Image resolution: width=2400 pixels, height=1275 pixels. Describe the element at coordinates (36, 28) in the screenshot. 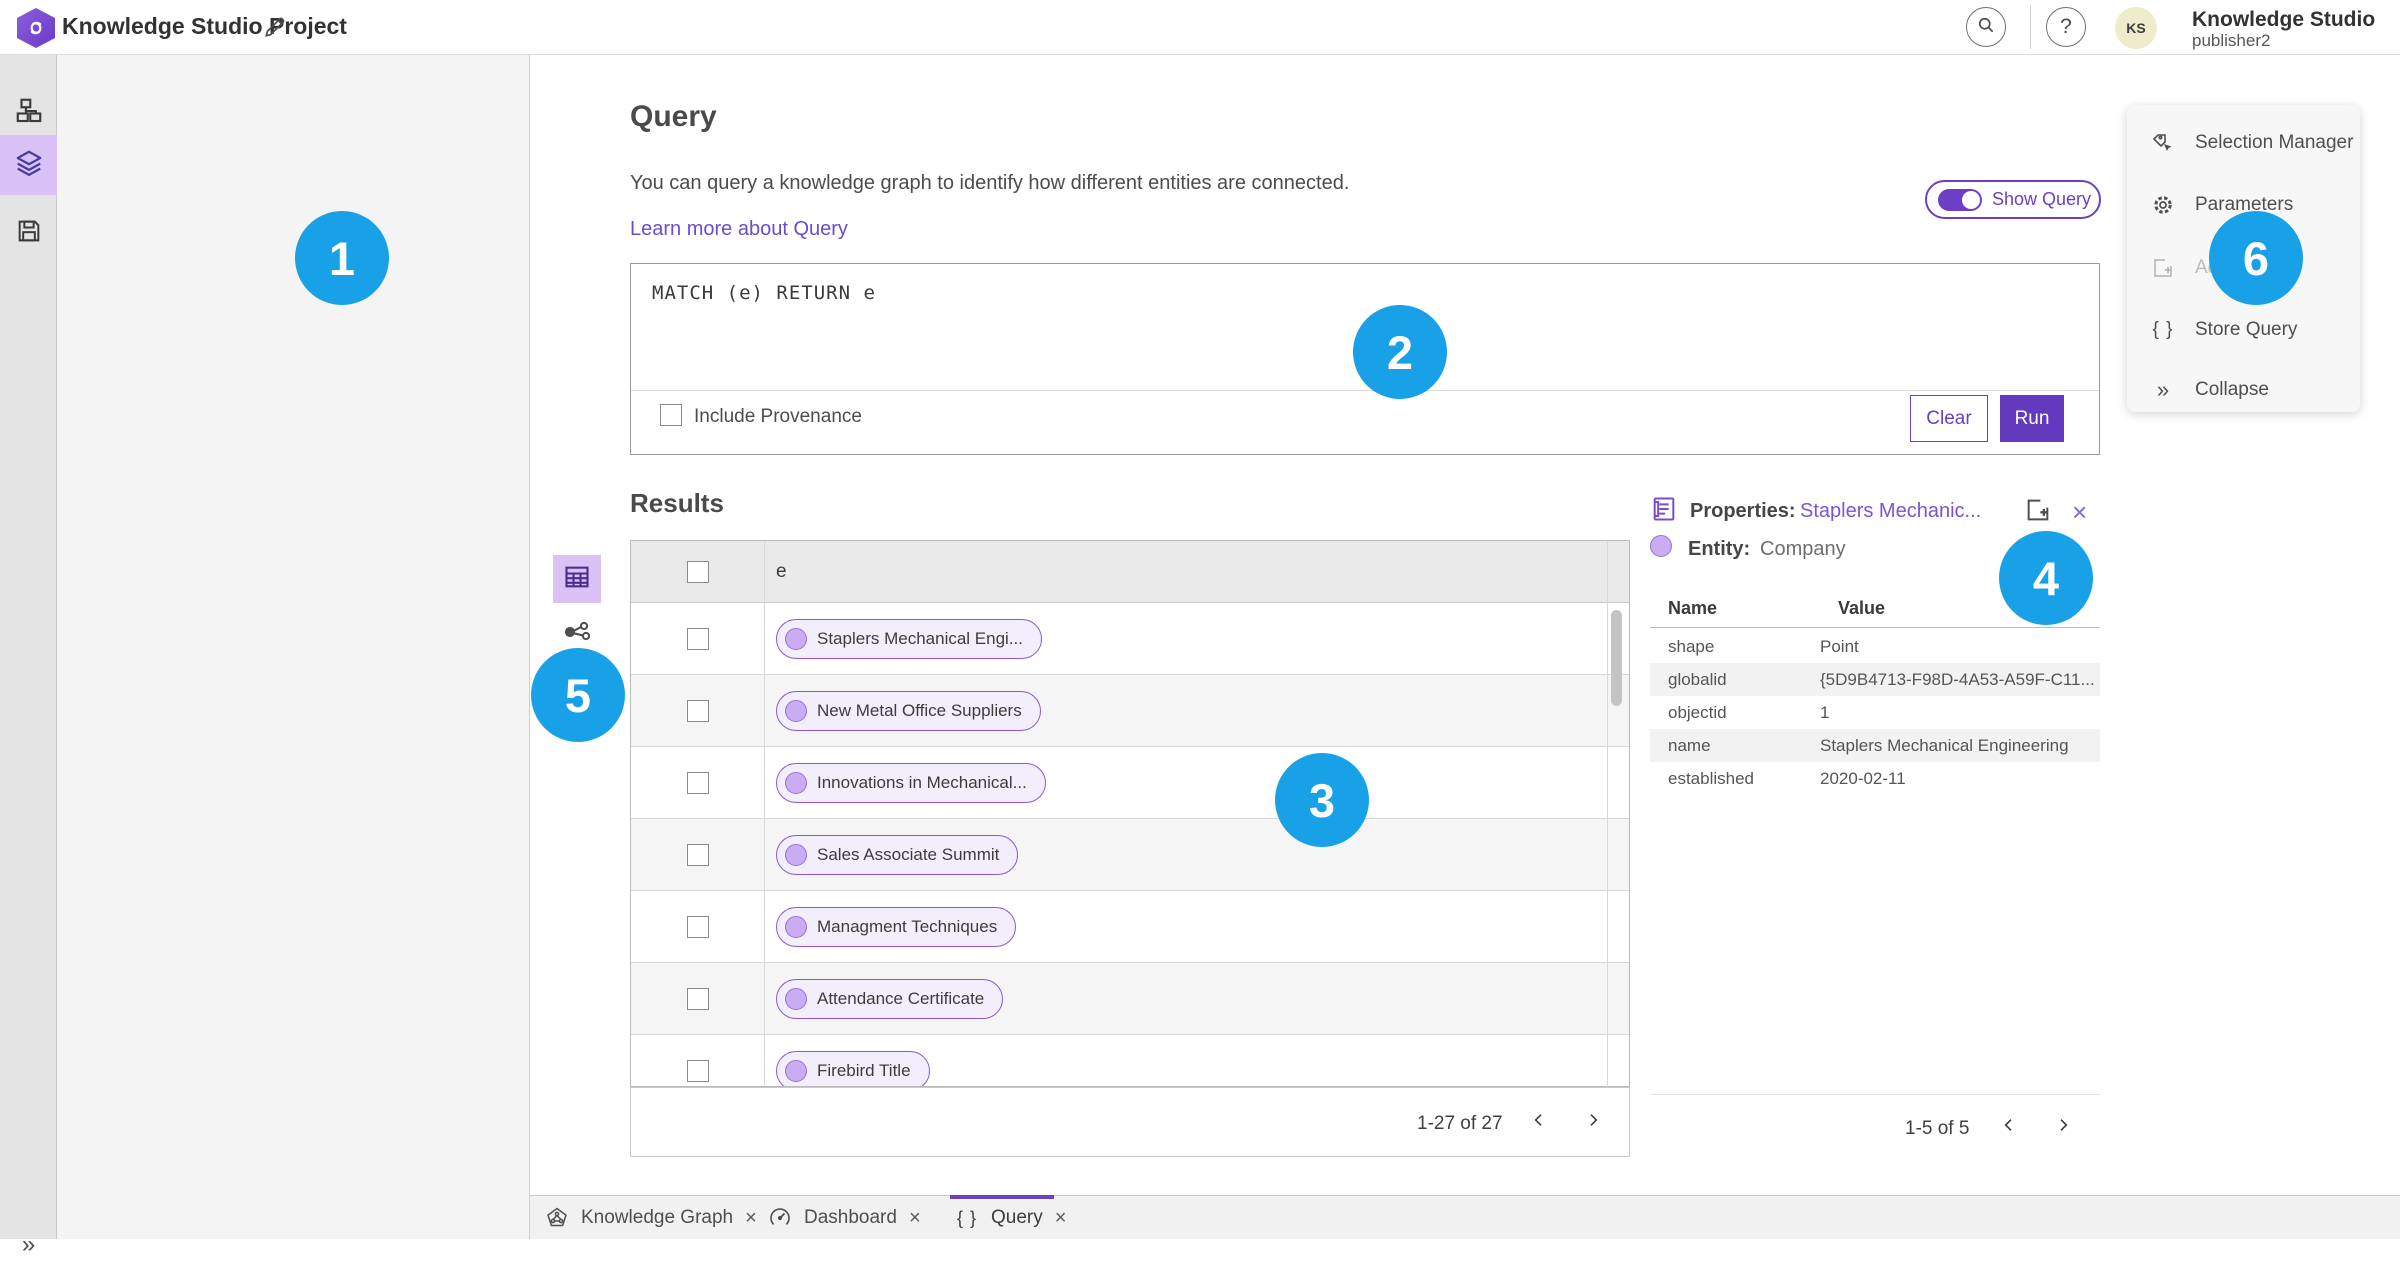

I see `app-logo-icon` at that location.